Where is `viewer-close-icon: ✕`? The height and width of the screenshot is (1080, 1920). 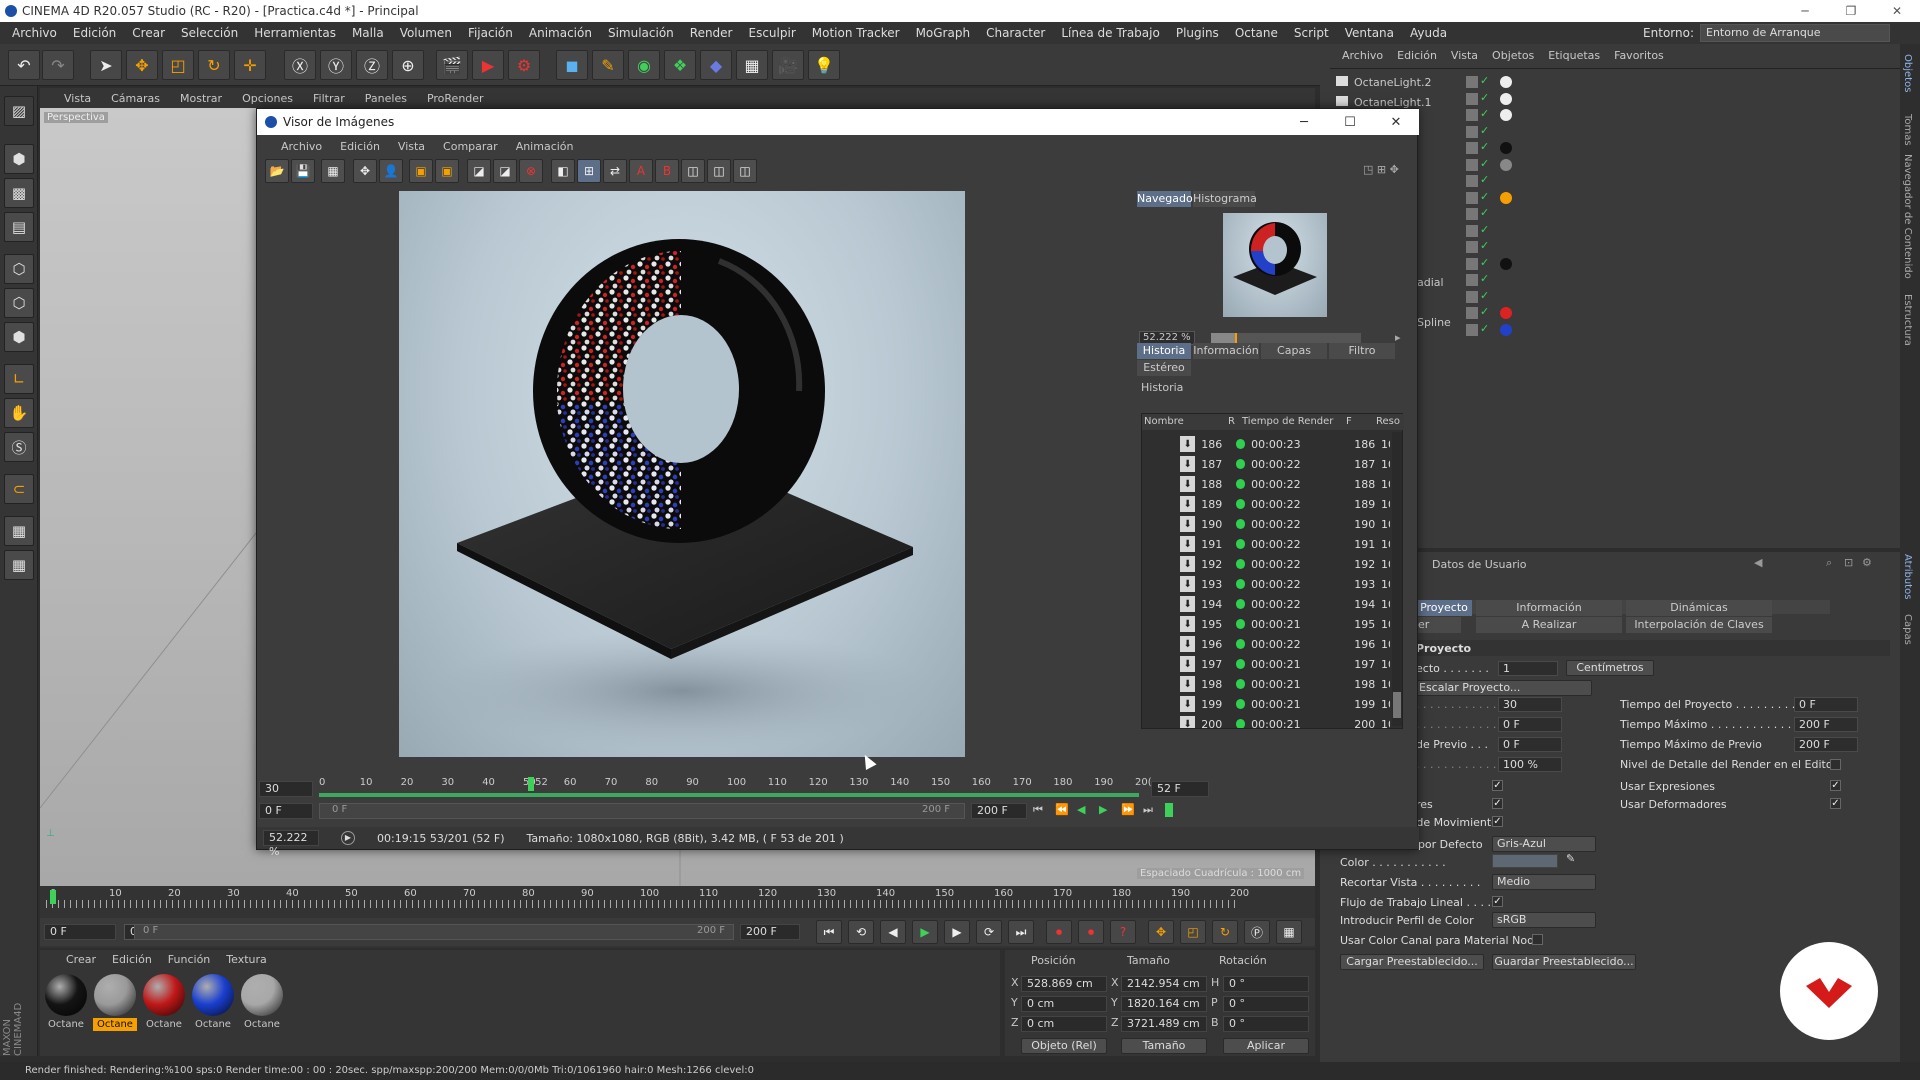 viewer-close-icon: ✕ is located at coordinates (1396, 122).